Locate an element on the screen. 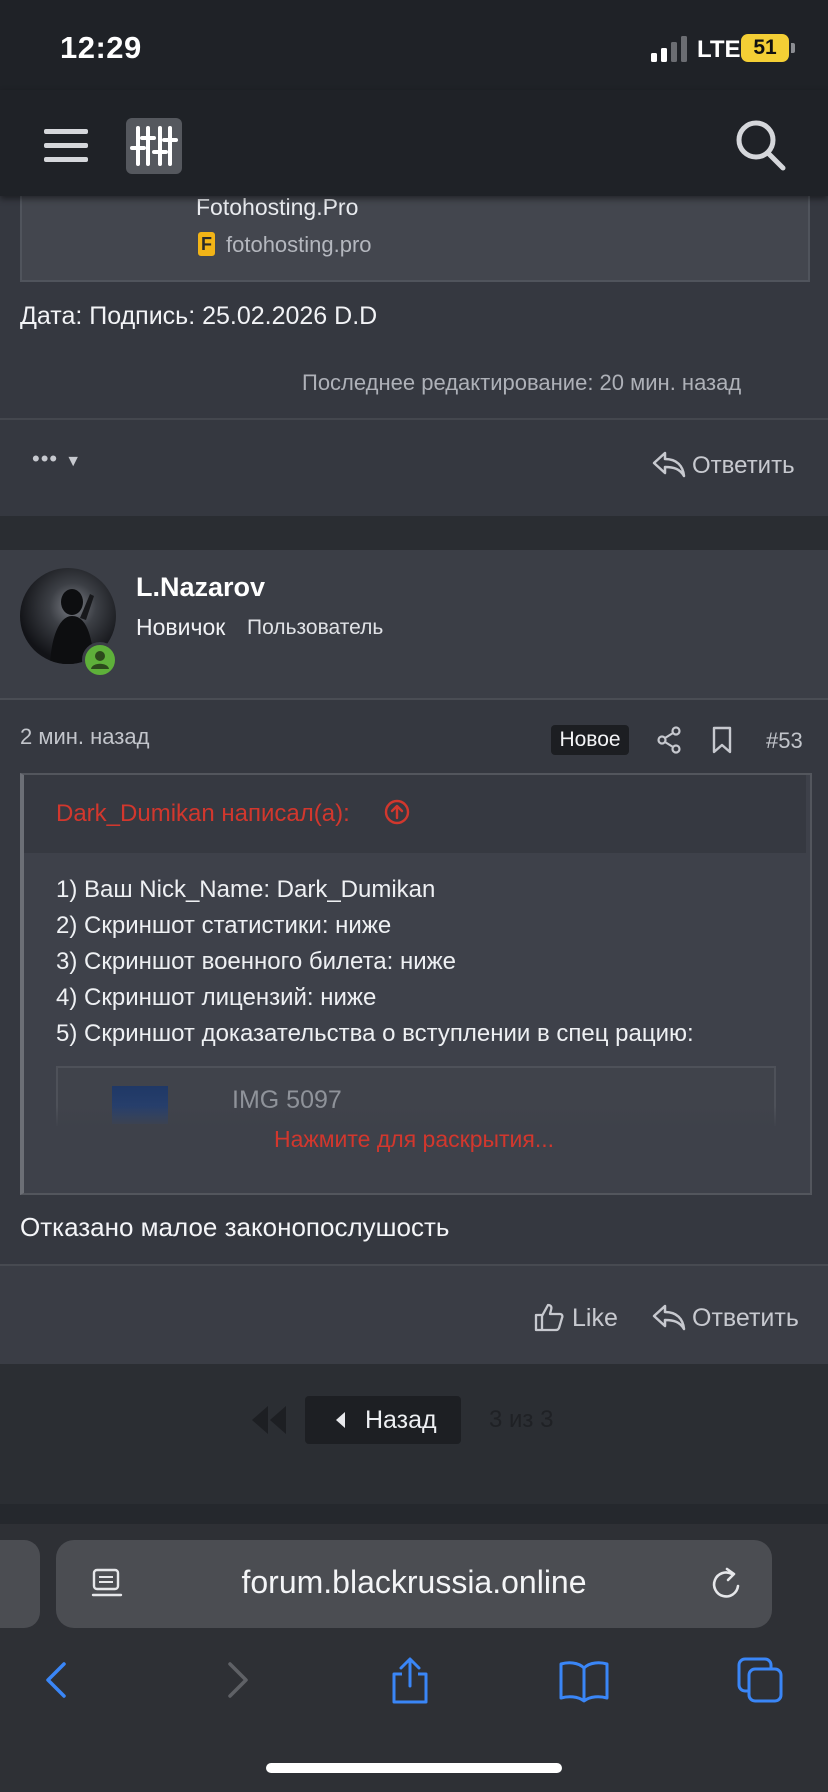  bookmark-icon is located at coordinates (722, 740).